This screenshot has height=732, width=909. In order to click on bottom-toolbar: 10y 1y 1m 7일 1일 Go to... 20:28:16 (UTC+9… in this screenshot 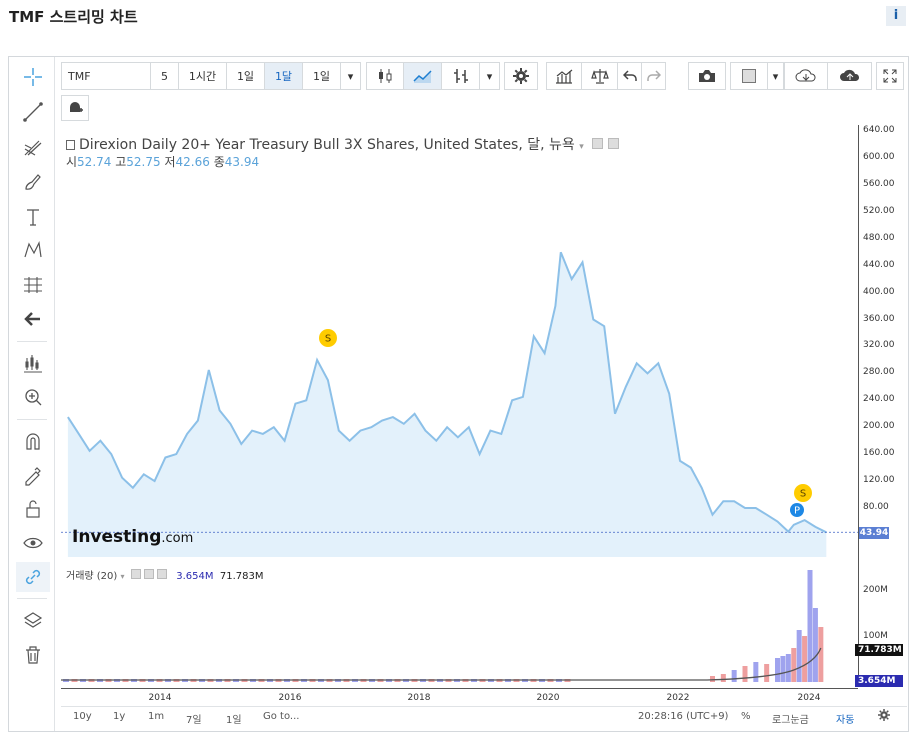, I will do `click(484, 717)`.